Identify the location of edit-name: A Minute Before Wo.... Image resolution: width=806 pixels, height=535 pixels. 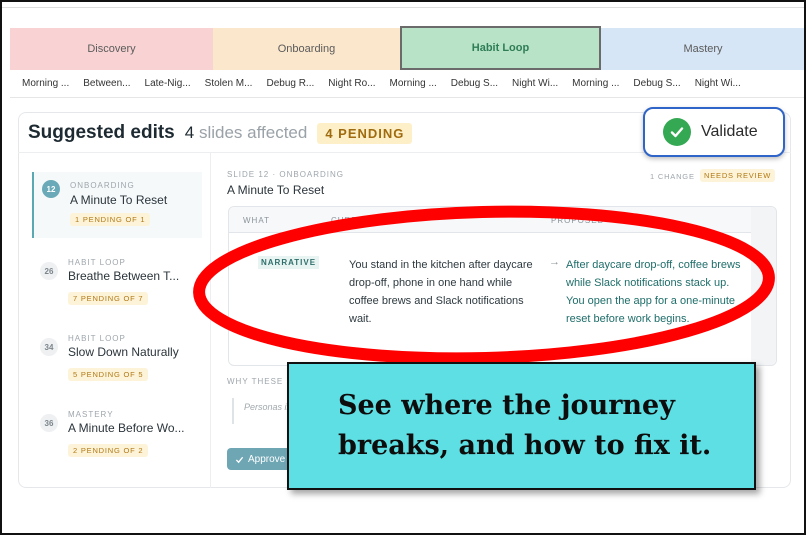
(126, 428).